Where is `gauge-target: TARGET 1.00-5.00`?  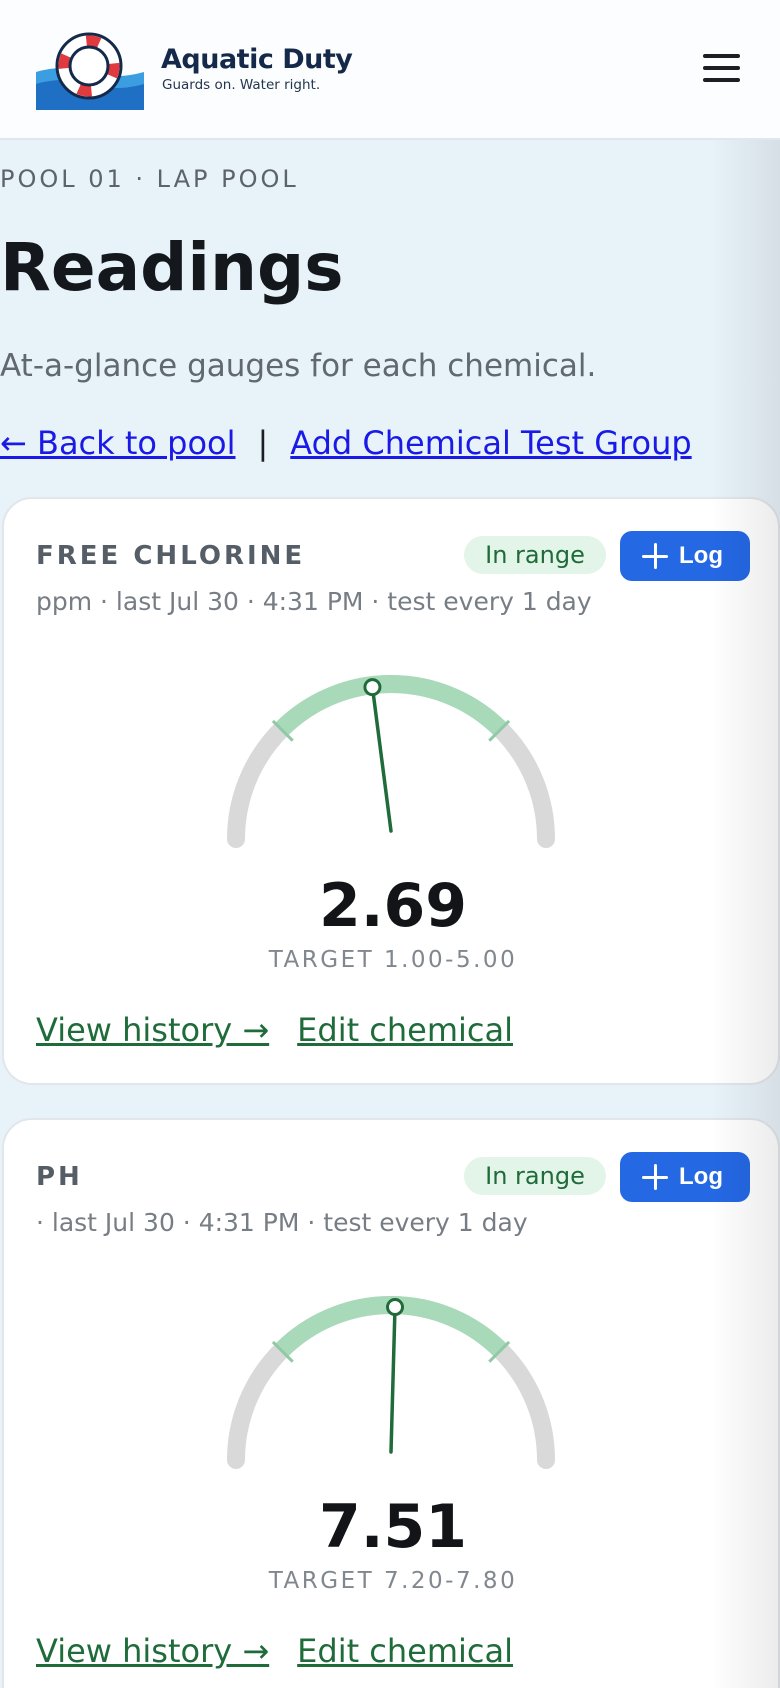 gauge-target: TARGET 1.00-5.00 is located at coordinates (393, 960).